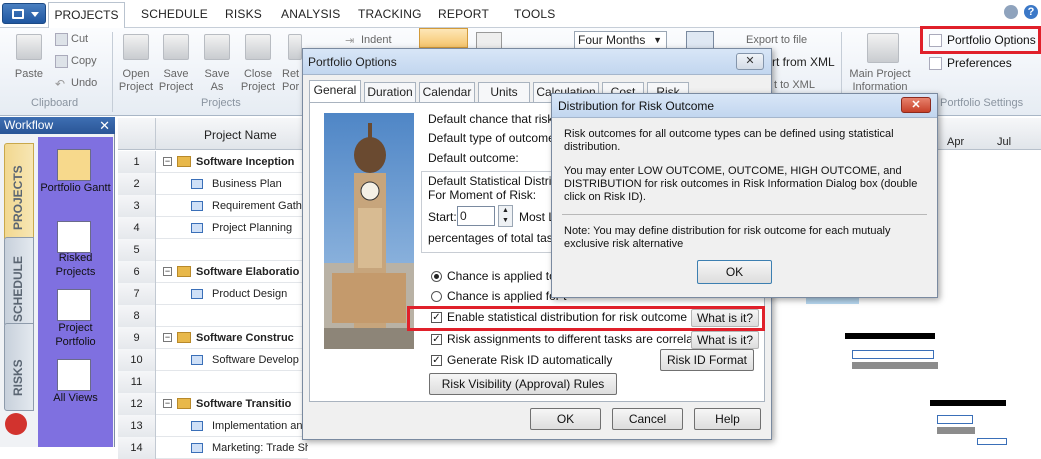 The width and height of the screenshot is (1041, 459). What do you see at coordinates (991, 40) in the screenshot?
I see `portfolio-options-button: Portfolio Options` at bounding box center [991, 40].